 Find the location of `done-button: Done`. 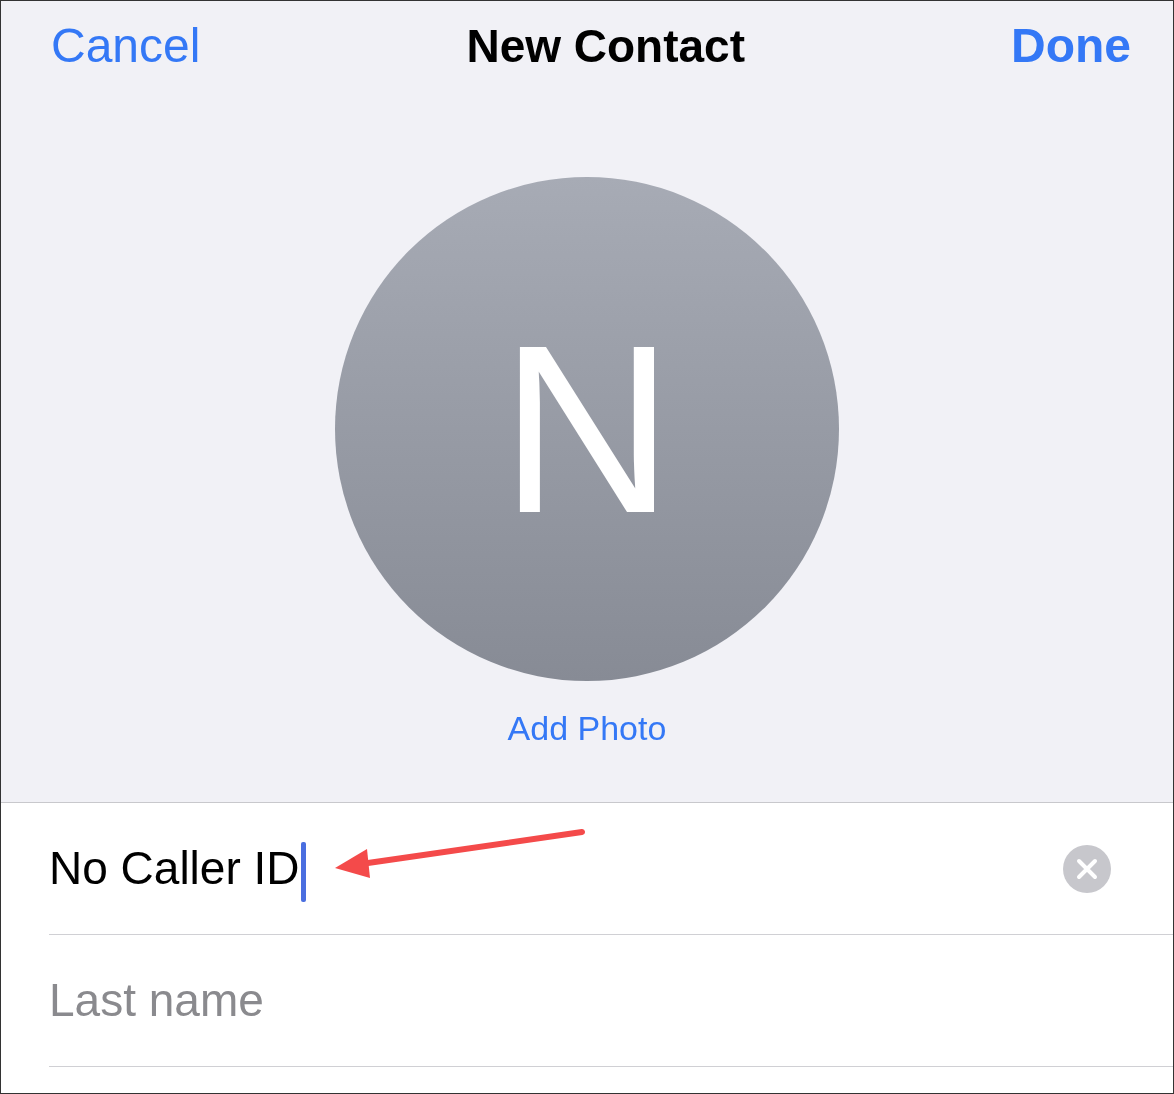

done-button: Done is located at coordinates (1071, 46).